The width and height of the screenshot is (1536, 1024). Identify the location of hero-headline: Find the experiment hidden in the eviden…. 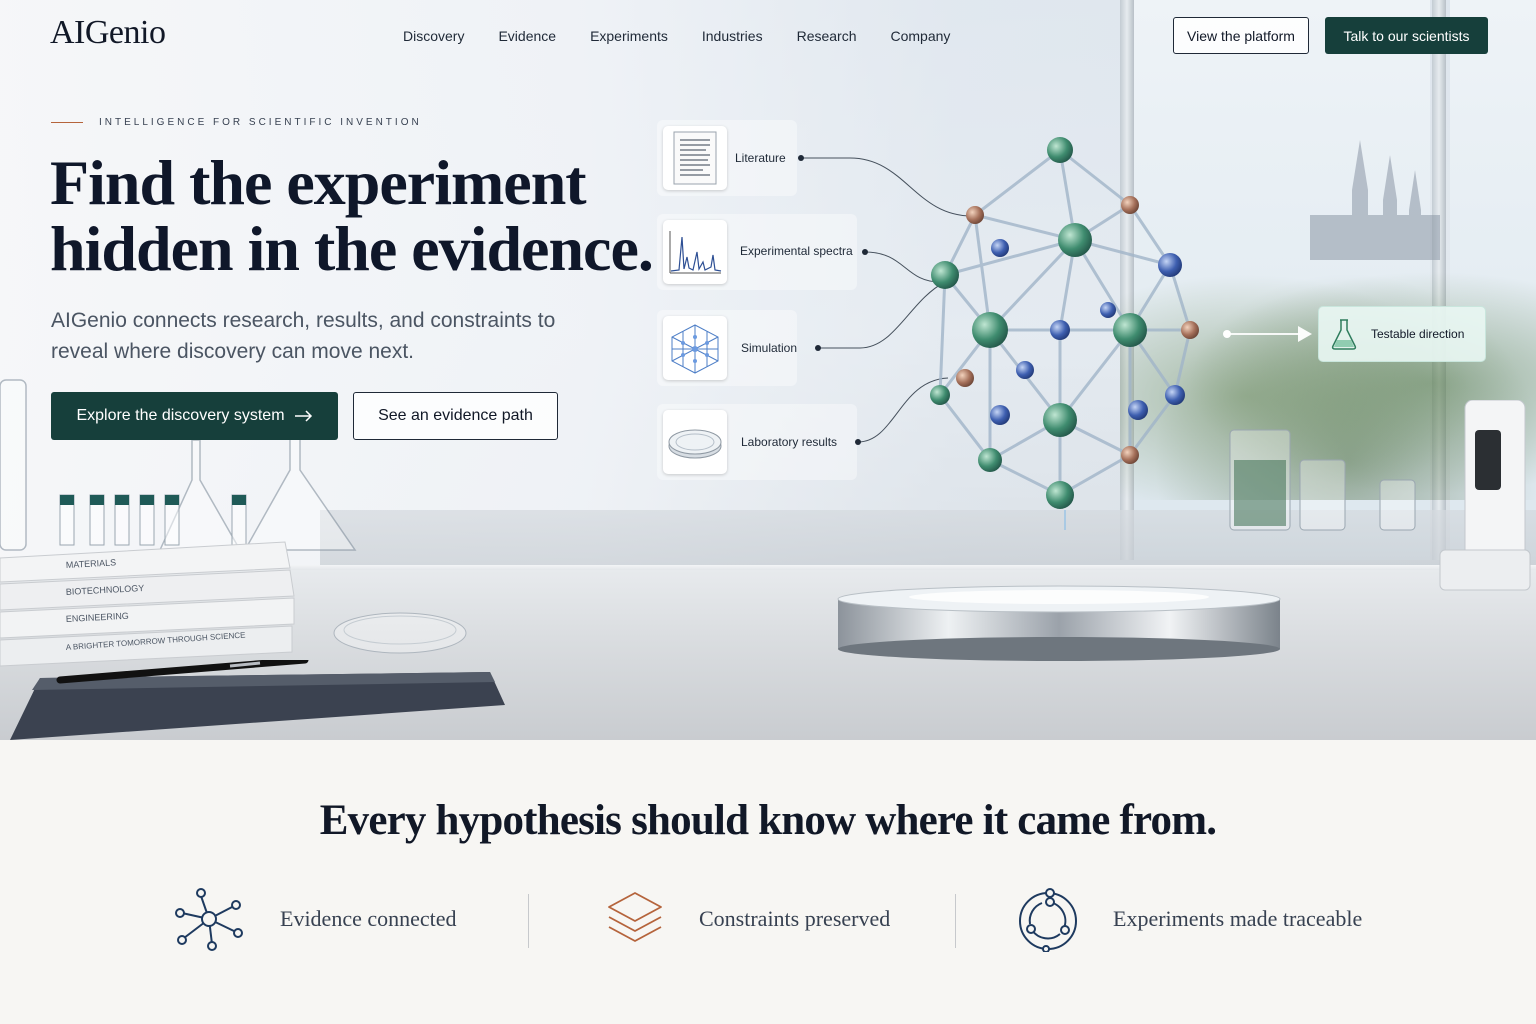
(360, 216).